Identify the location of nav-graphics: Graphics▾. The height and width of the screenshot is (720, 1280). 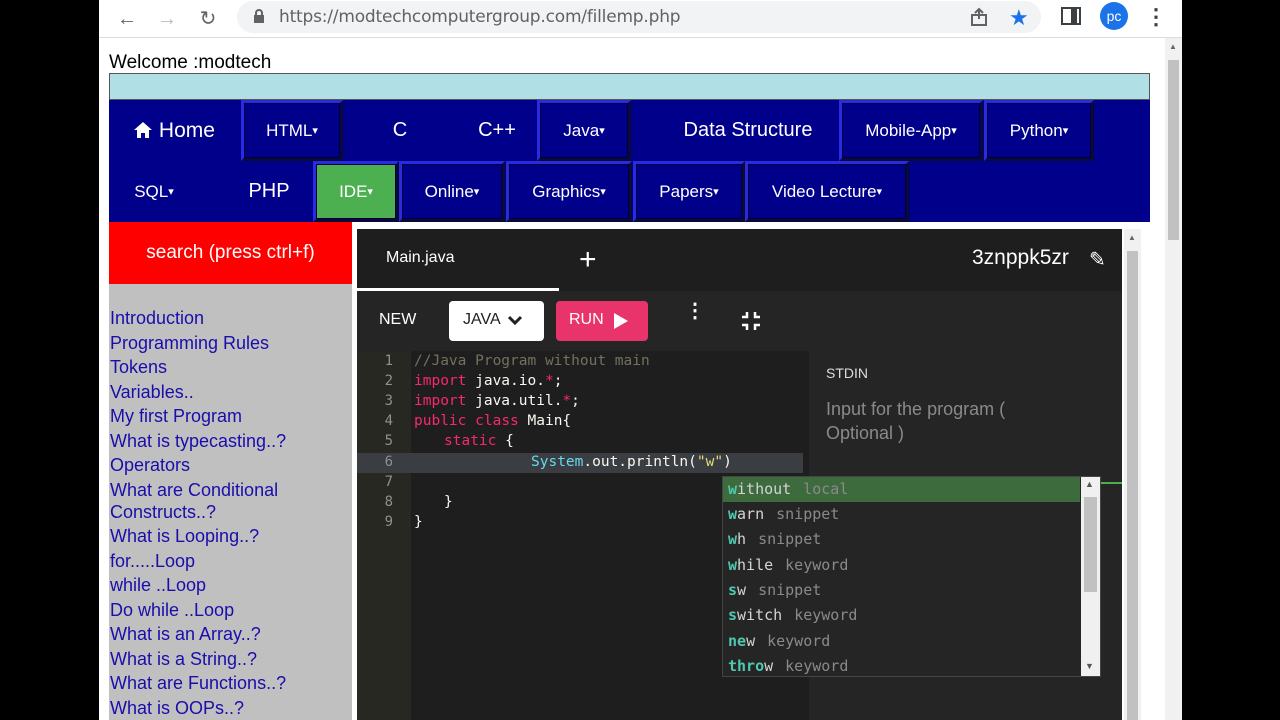
(569, 191).